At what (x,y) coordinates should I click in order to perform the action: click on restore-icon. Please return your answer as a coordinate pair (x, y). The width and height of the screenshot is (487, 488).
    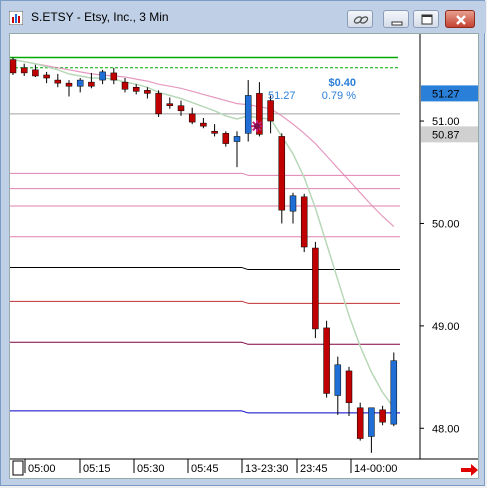
    Looking at the image, I should click on (427, 19).